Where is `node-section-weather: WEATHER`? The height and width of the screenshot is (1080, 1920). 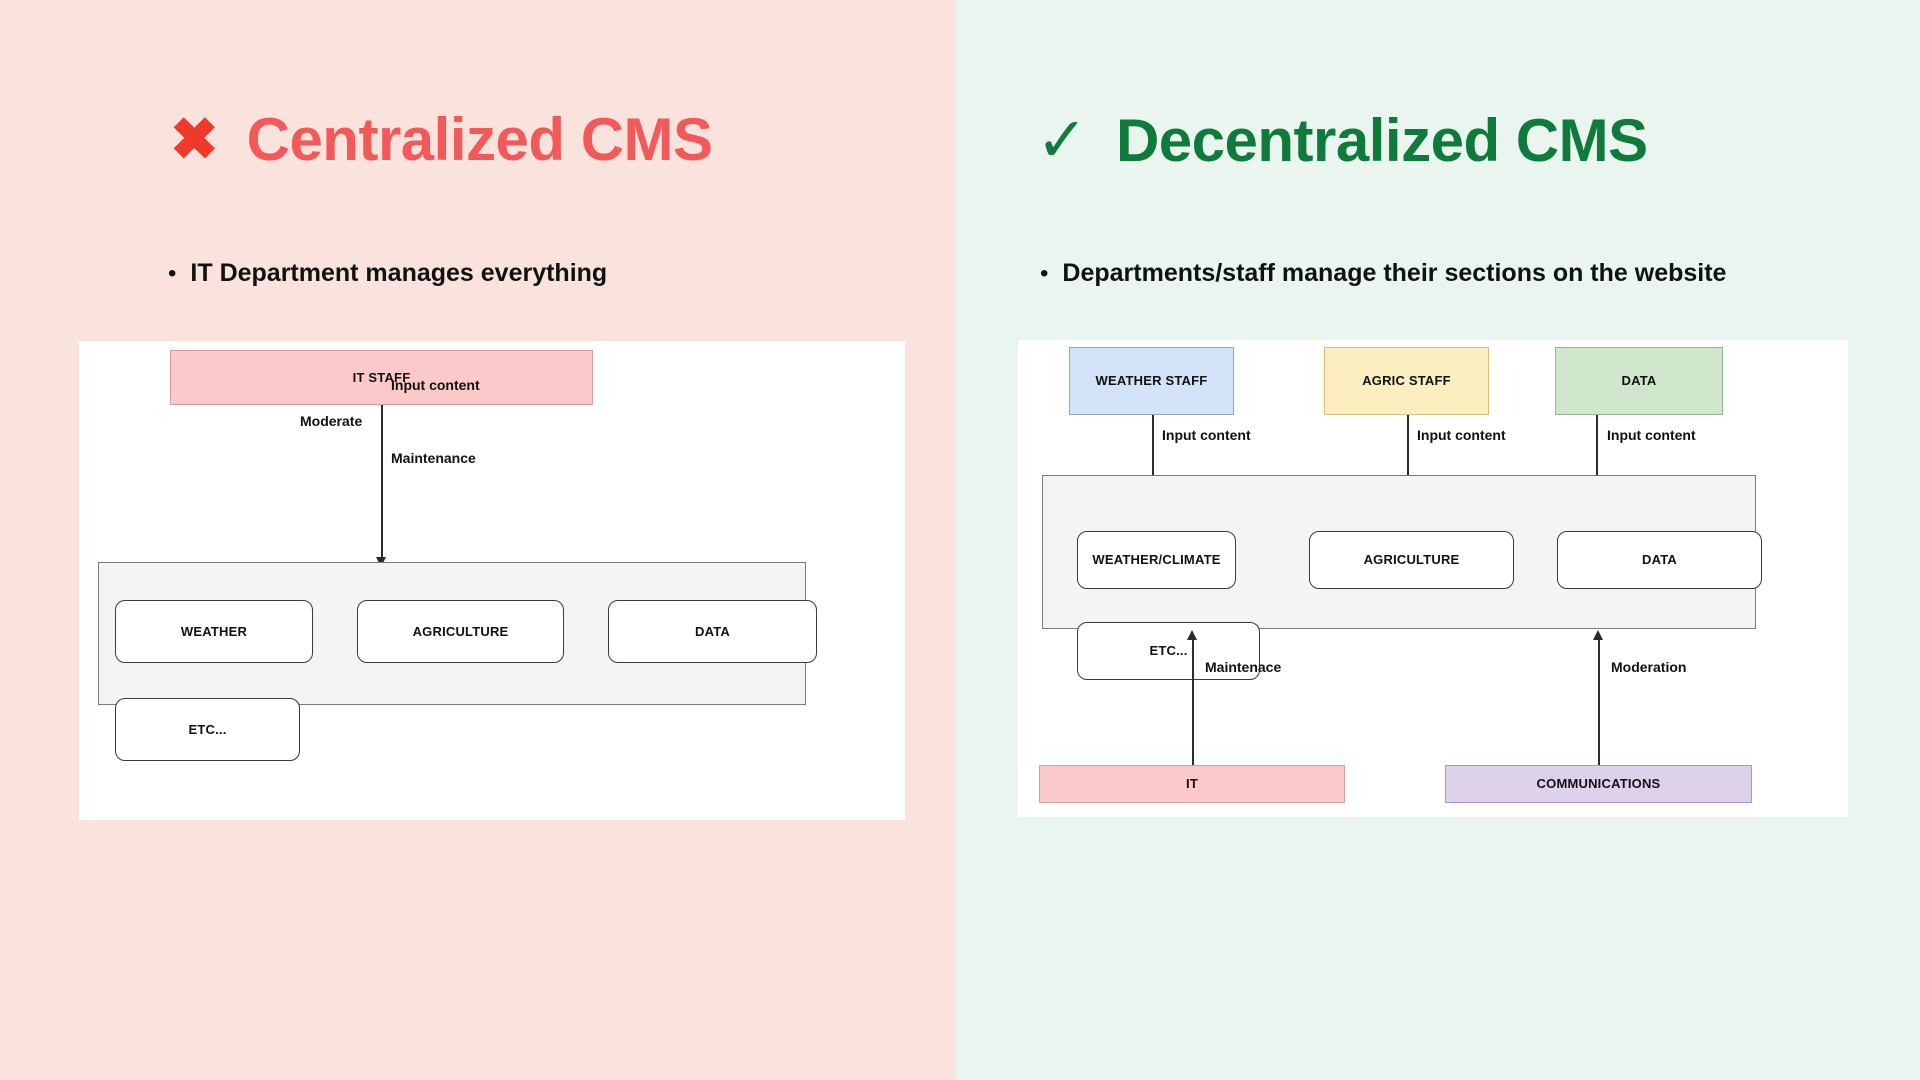
node-section-weather: WEATHER is located at coordinates (214, 631).